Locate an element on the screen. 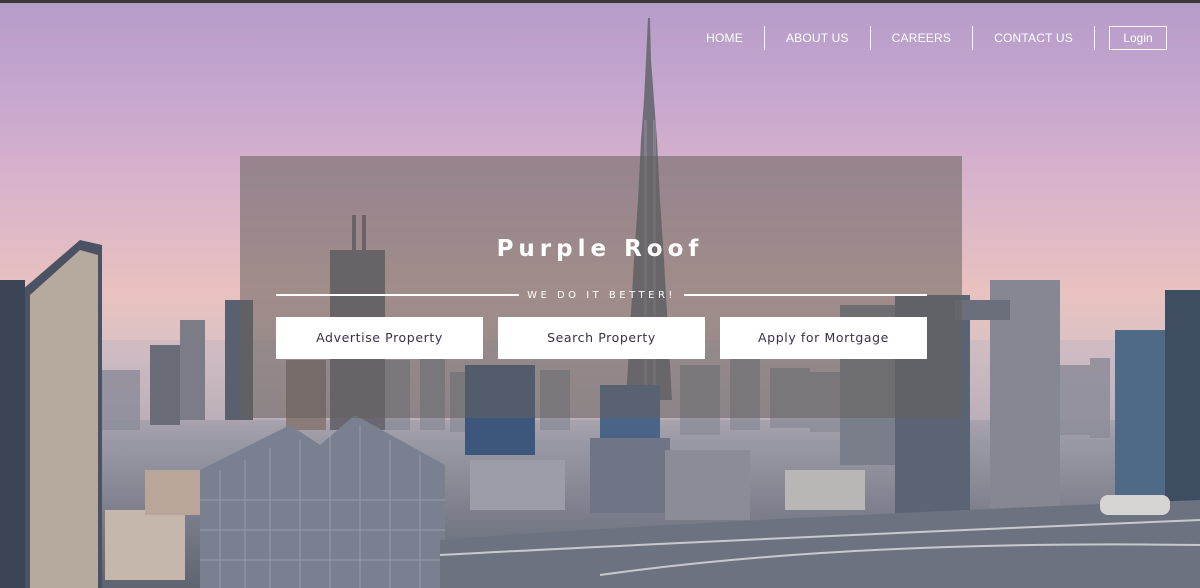  tagline: WE DO IT BETTER! is located at coordinates (601, 295).